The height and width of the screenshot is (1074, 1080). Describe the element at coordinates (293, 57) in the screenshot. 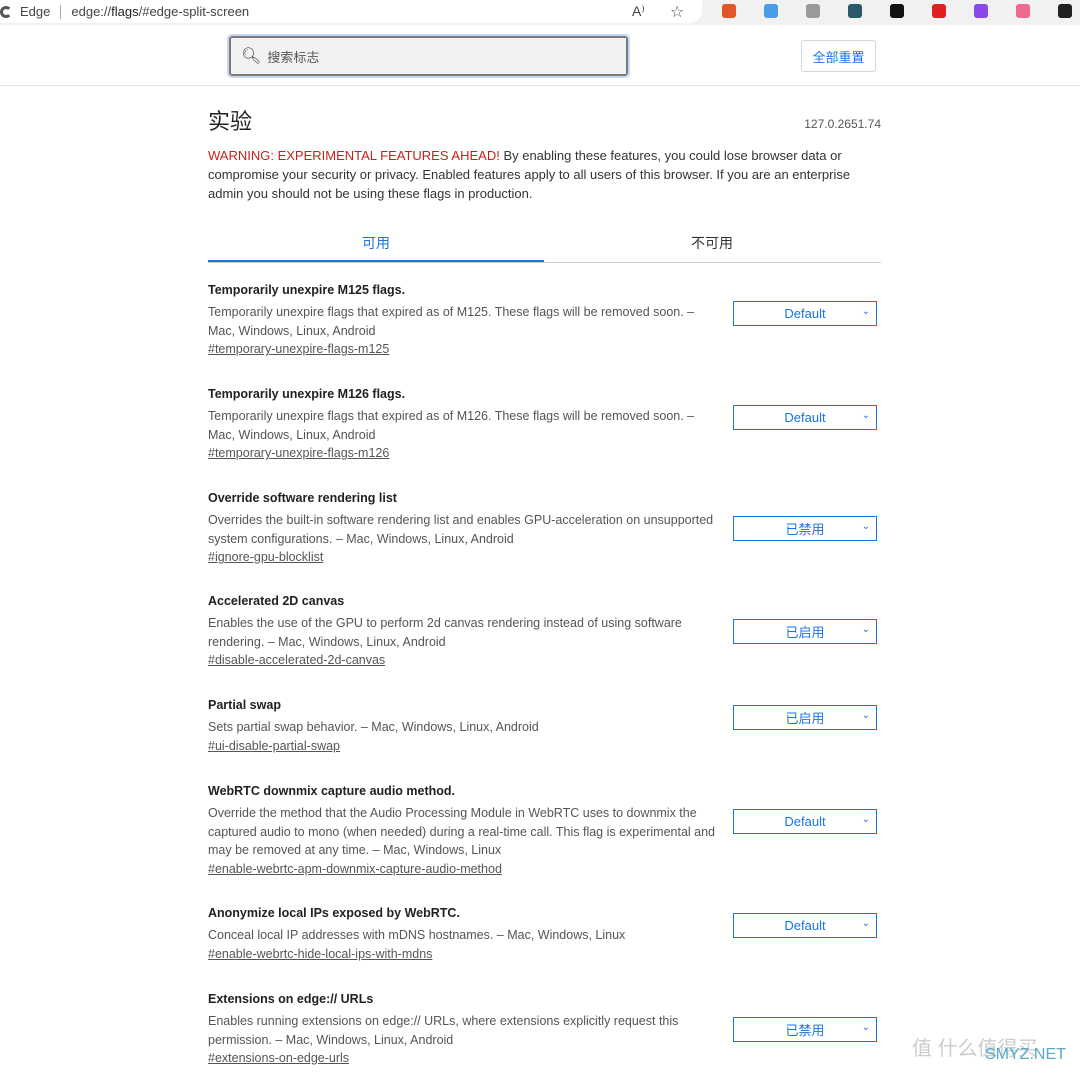

I see `search-placeholder: 搜索标志` at that location.